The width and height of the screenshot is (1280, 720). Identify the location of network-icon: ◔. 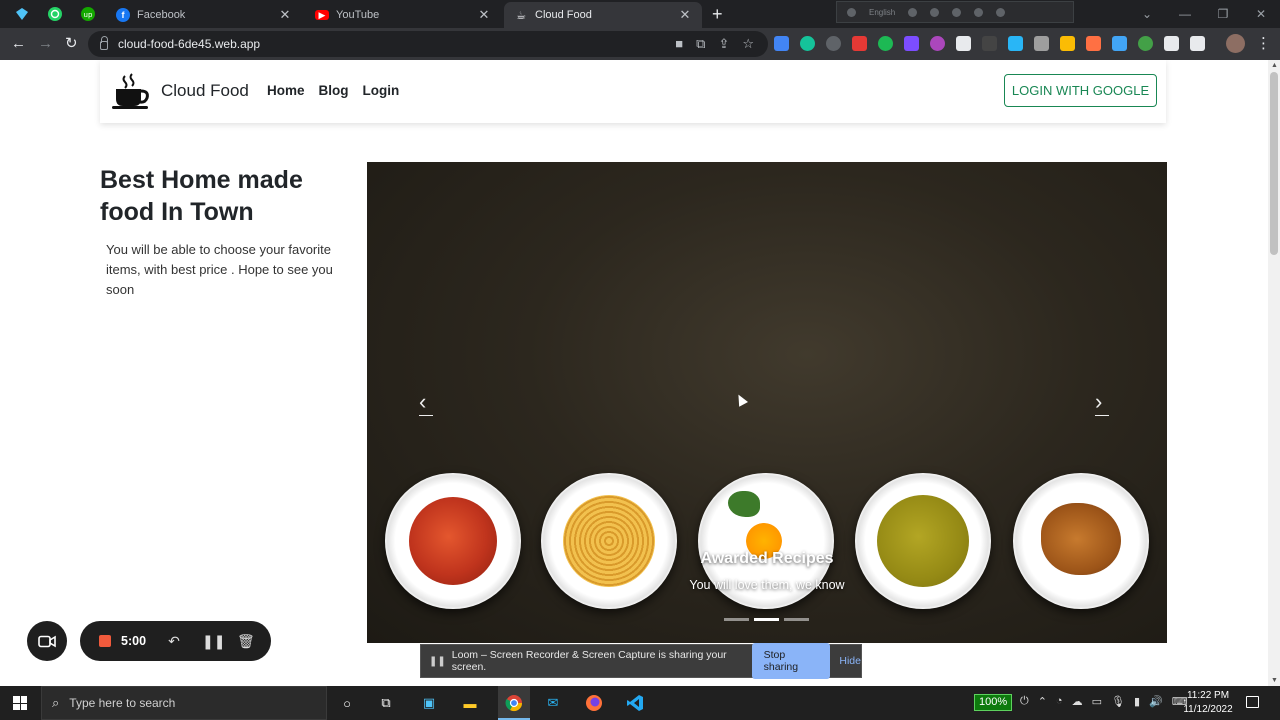
(1059, 701).